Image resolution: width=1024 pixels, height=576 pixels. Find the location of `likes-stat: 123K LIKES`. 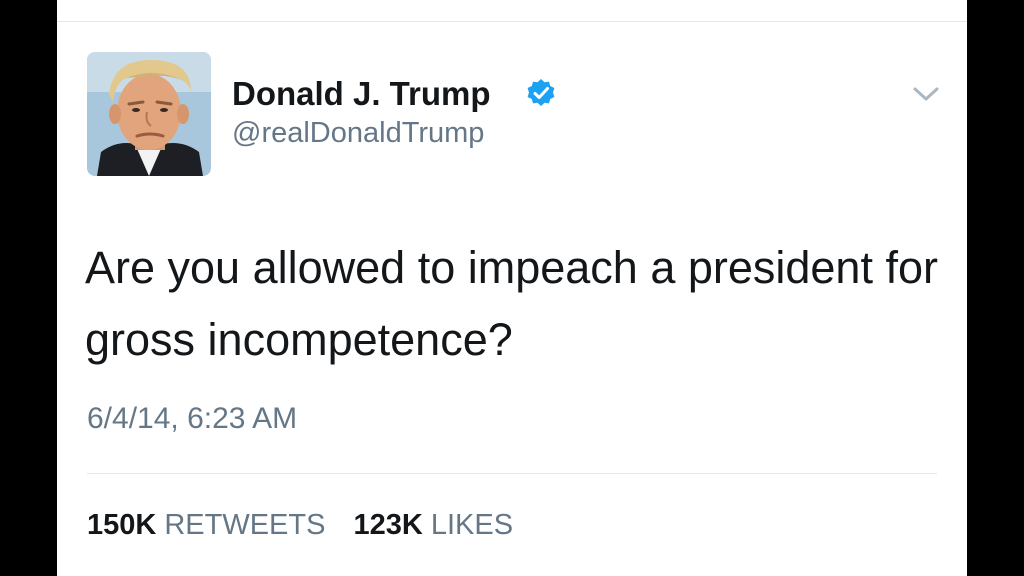

likes-stat: 123K LIKES is located at coordinates (444, 525).